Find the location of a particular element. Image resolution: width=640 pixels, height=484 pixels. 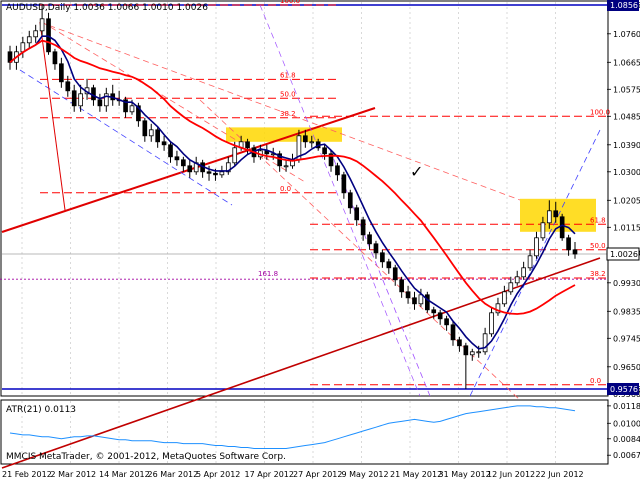

price-tick-label: 0.9650 is located at coordinates (626, 367).